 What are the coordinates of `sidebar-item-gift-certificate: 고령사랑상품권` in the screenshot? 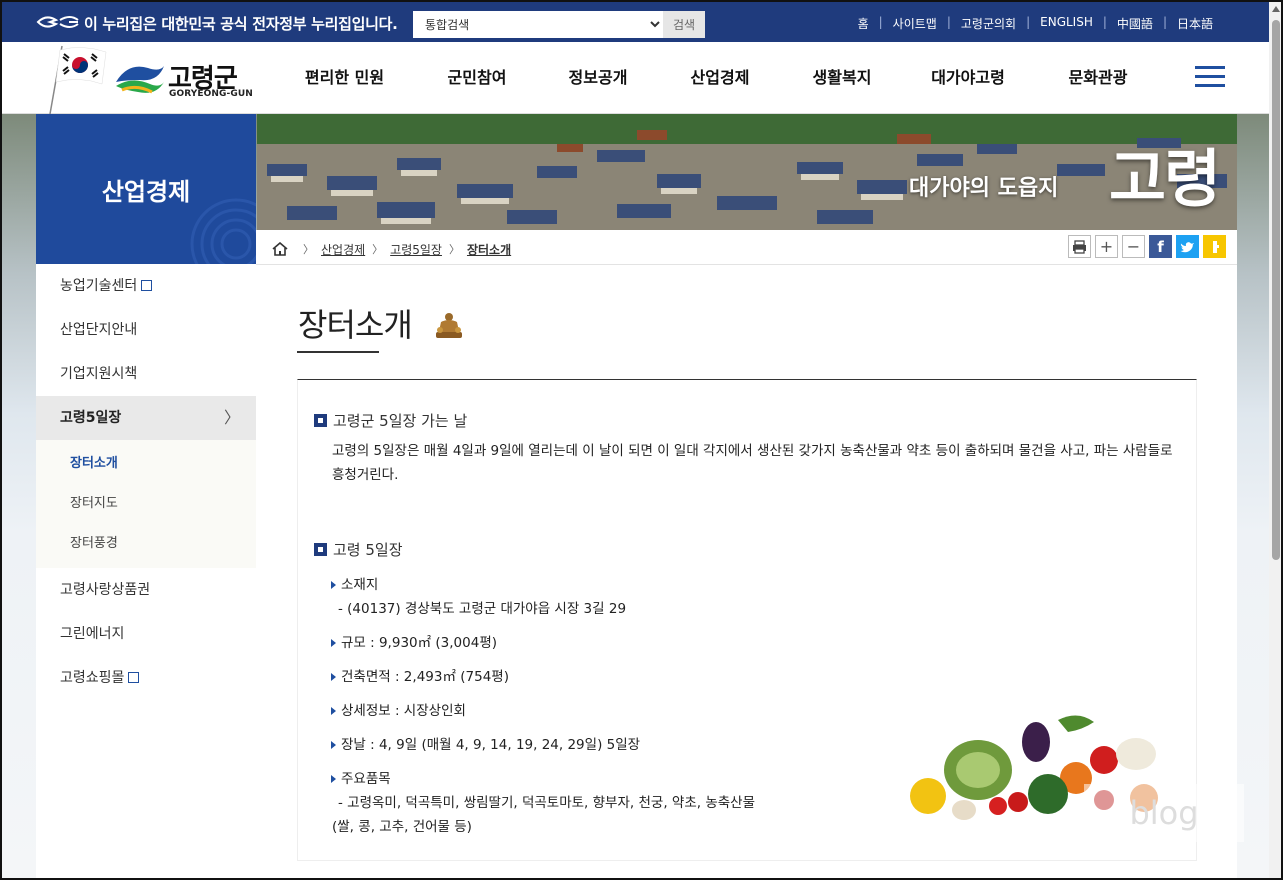 It's located at (146, 590).